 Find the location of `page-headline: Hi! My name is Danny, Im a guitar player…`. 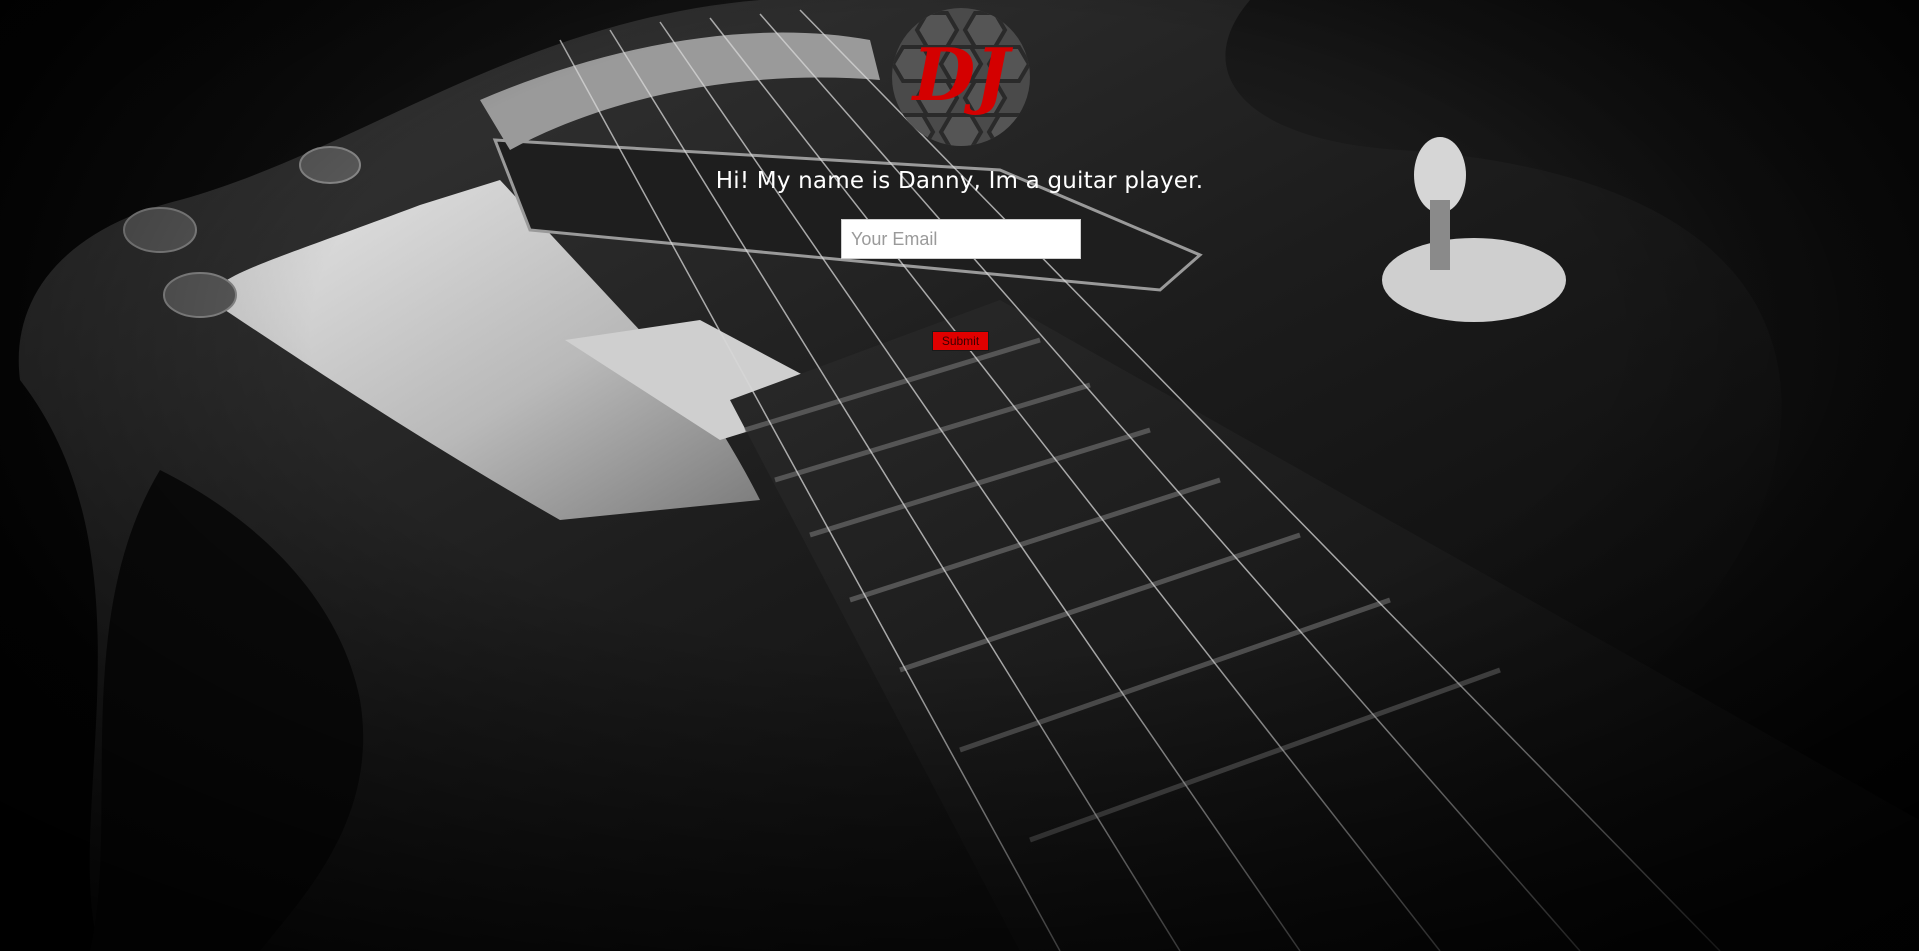

page-headline: Hi! My name is Danny, Im a guitar player… is located at coordinates (959, 181).